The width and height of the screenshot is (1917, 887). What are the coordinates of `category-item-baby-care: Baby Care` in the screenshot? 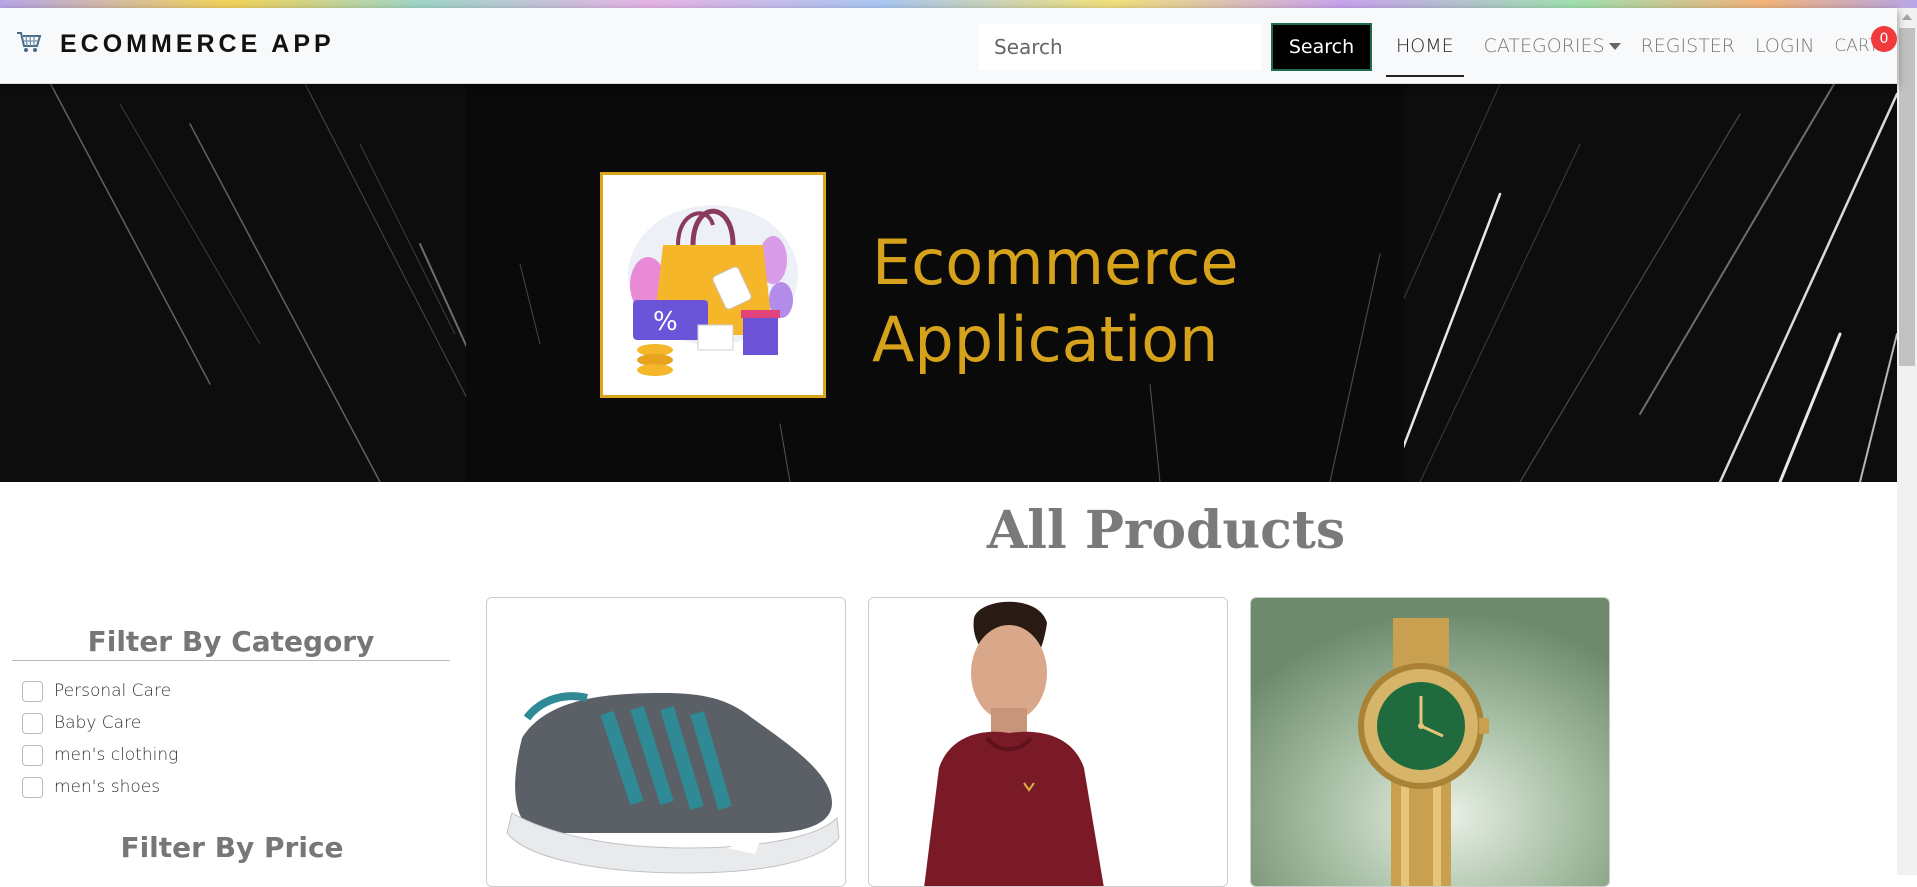 It's located at (232, 723).